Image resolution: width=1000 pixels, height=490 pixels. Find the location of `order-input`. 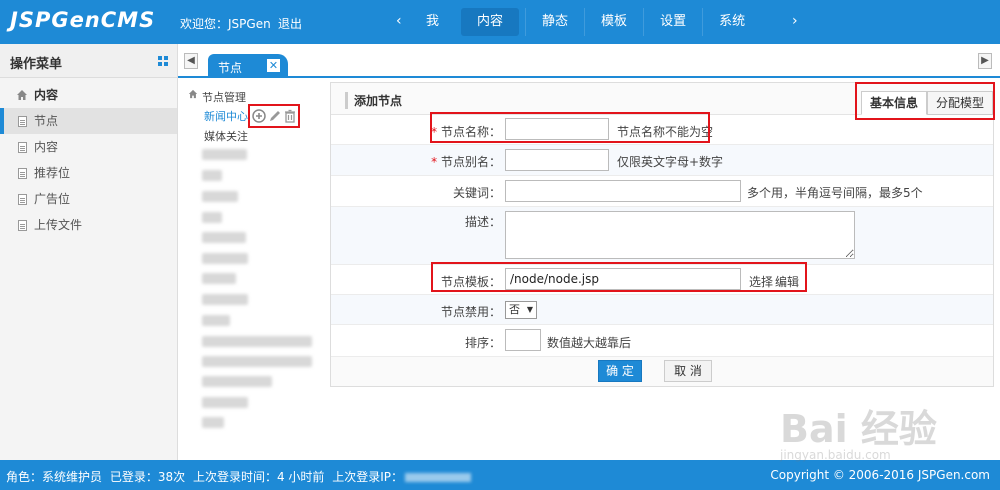

order-input is located at coordinates (523, 340).